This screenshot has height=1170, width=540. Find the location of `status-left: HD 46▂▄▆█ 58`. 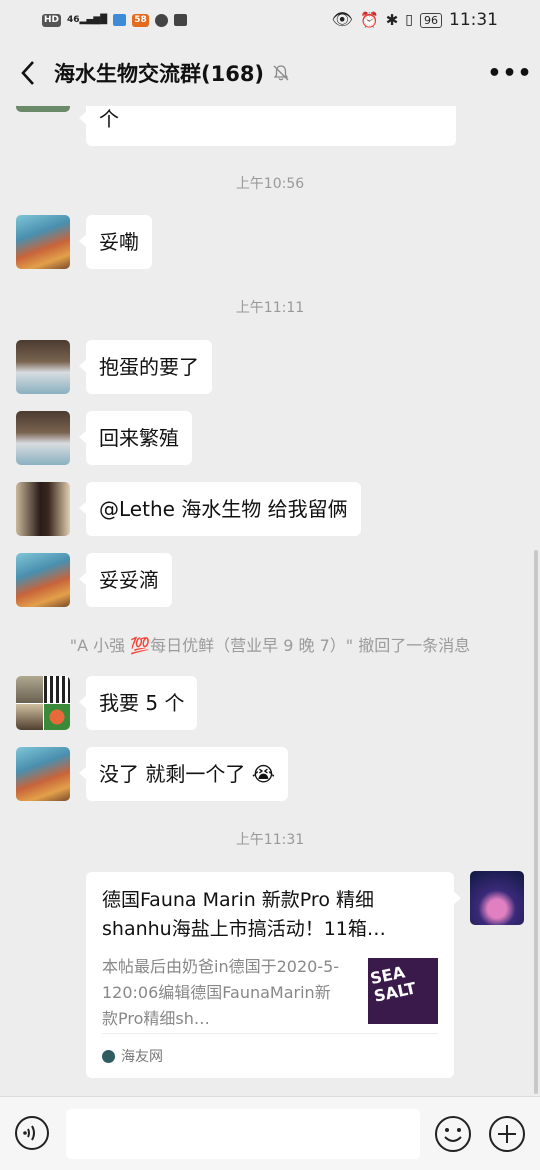

status-left: HD 46▂▄▆█ 58 is located at coordinates (114, 20).